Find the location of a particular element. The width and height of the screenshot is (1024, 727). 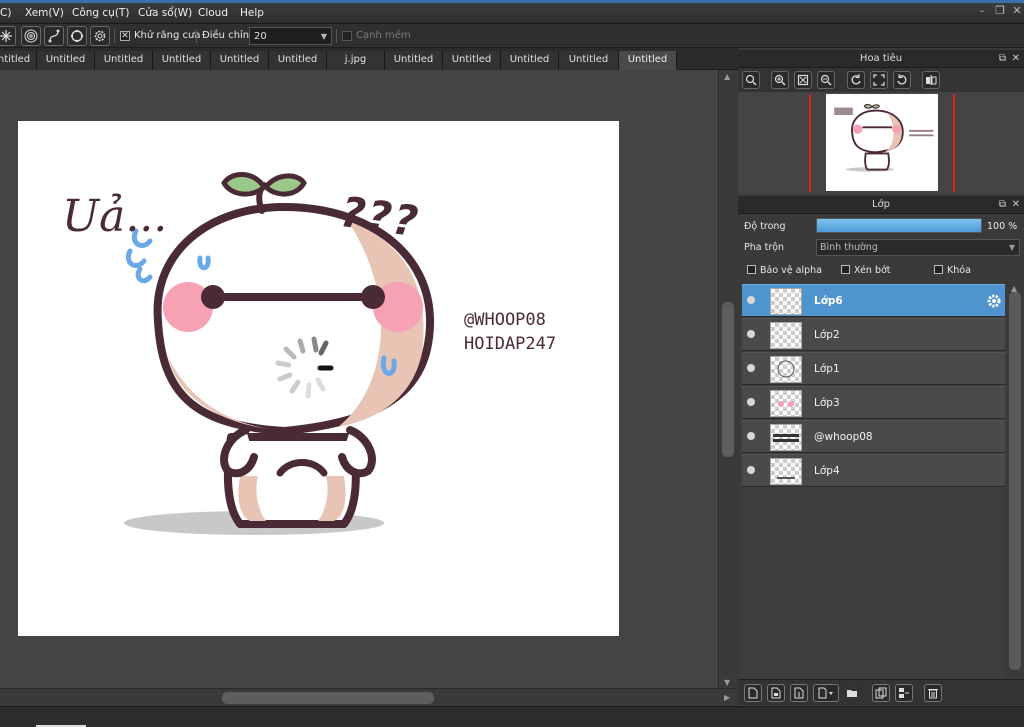

scroll-down-icon: ▼ is located at coordinates (727, 682).